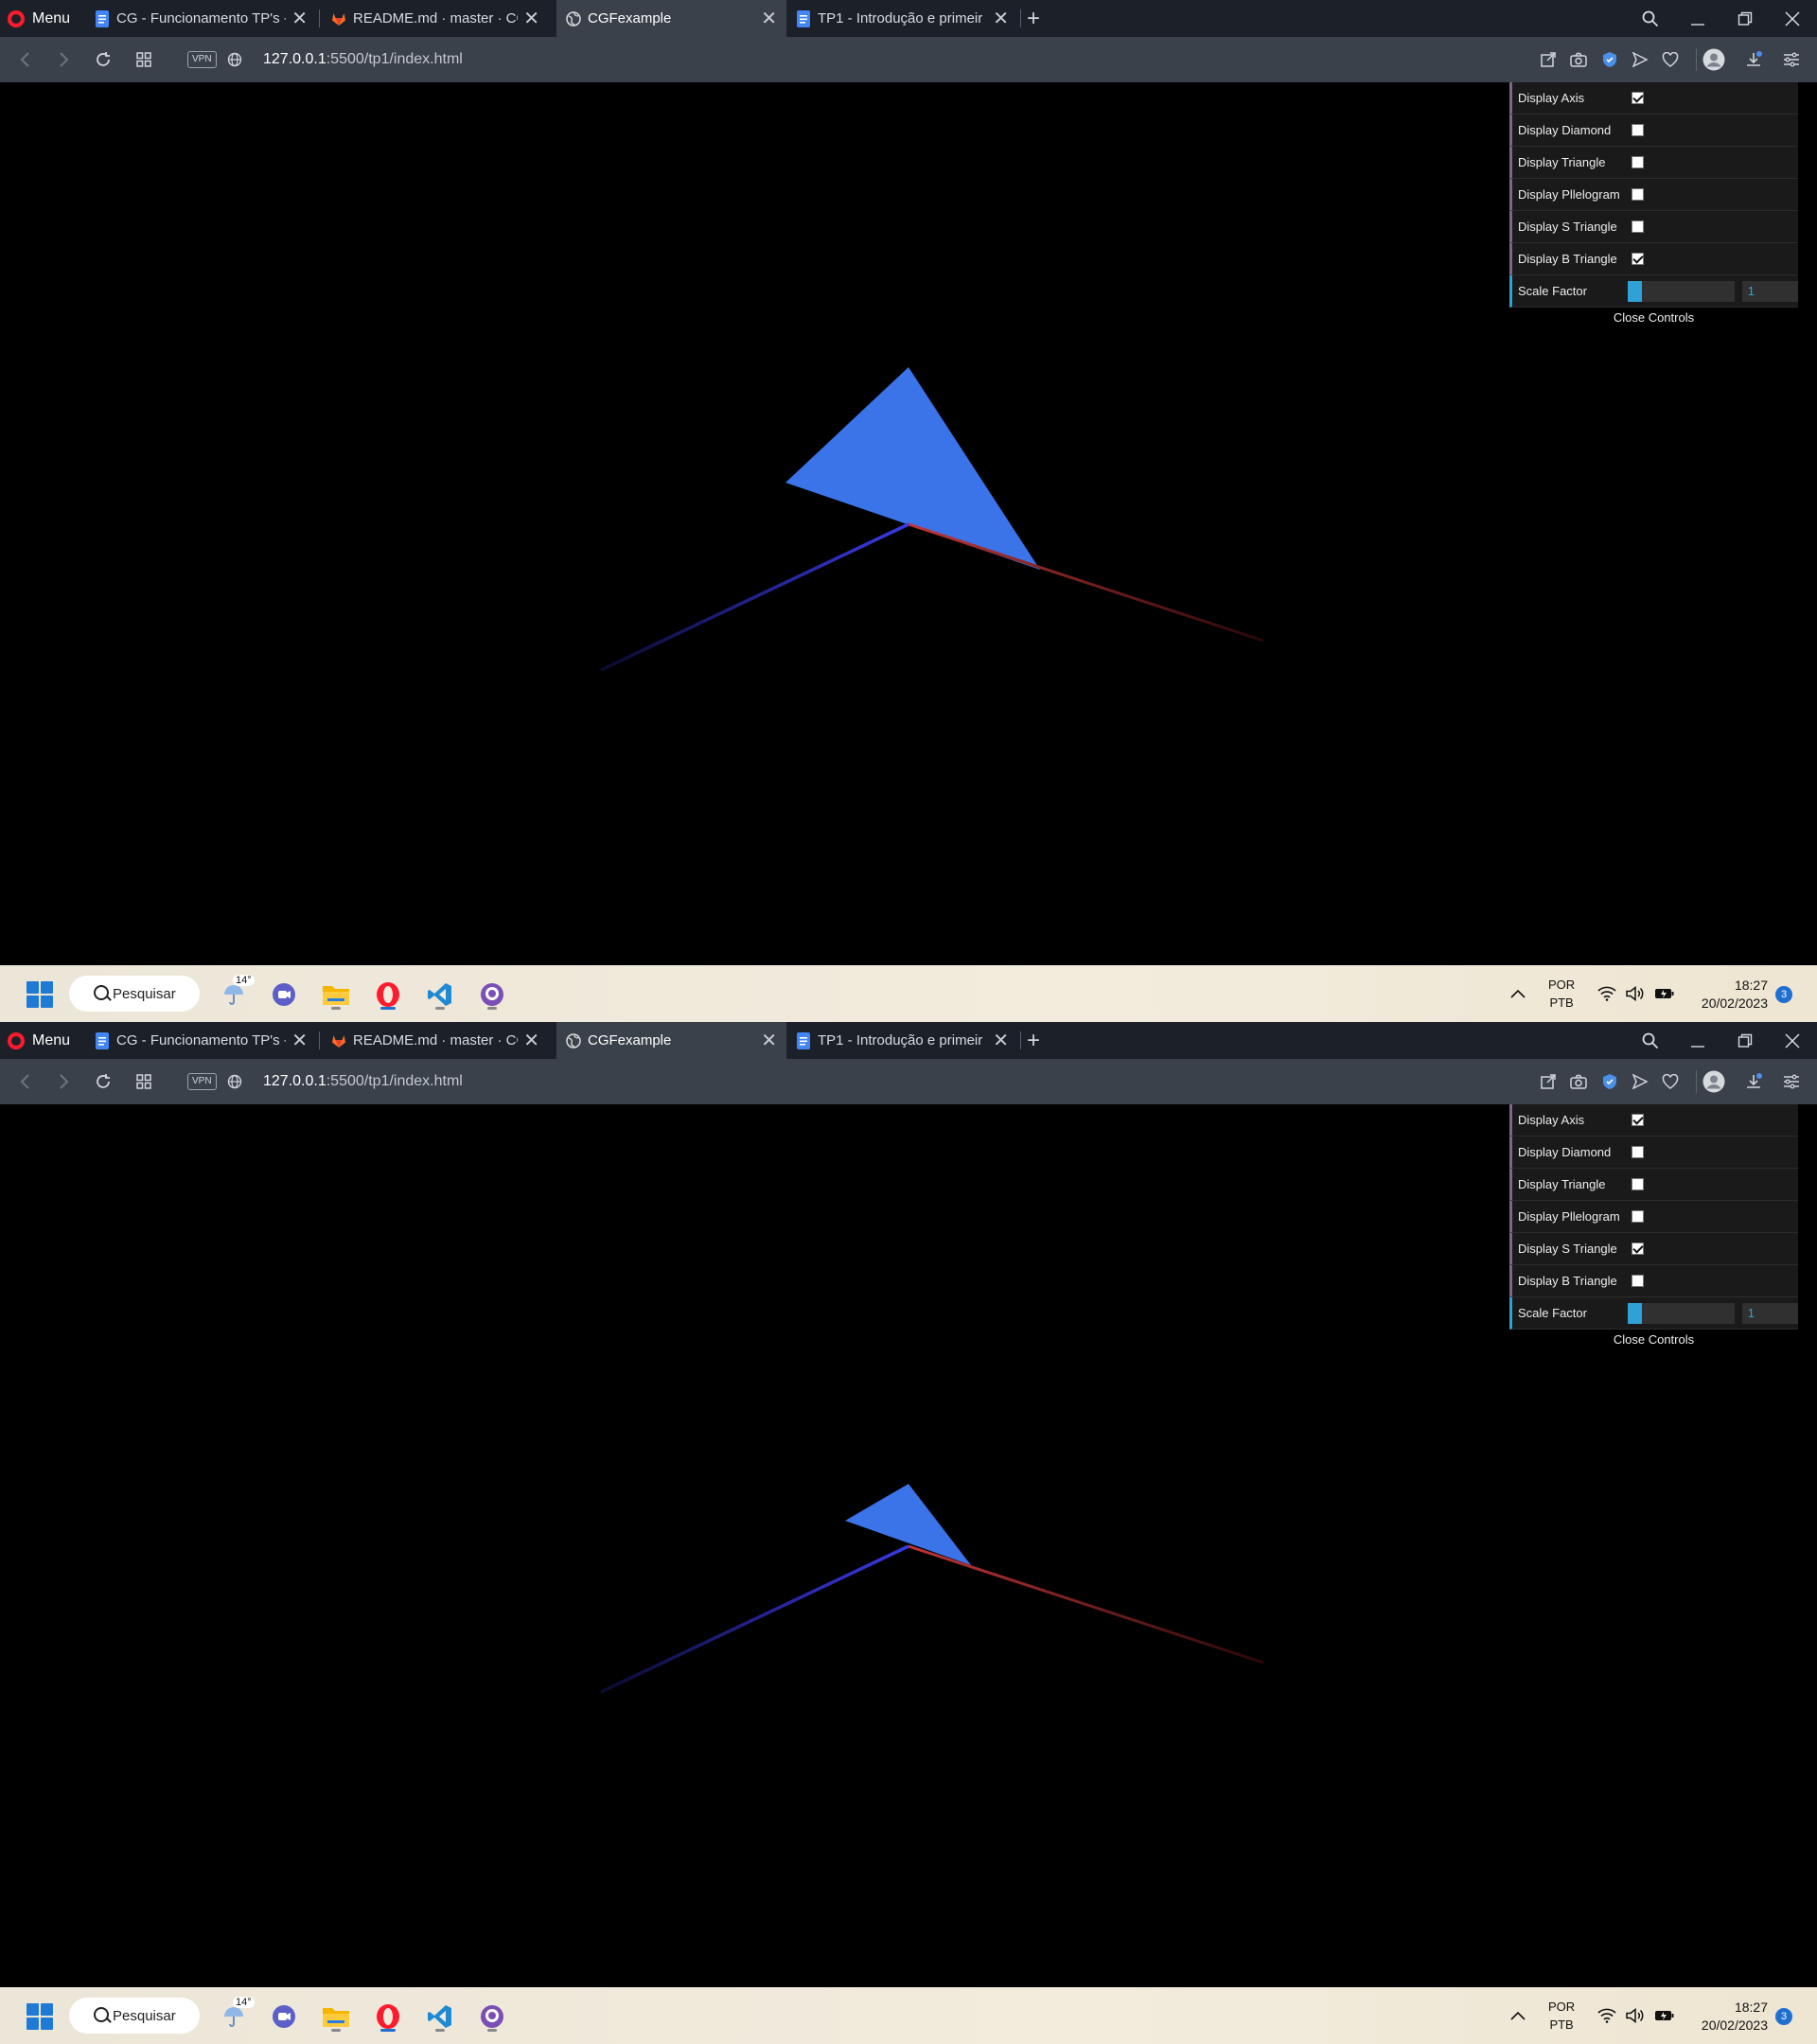 Image resolution: width=1817 pixels, height=2044 pixels. I want to click on teams-chat-icon, so click(284, 994).